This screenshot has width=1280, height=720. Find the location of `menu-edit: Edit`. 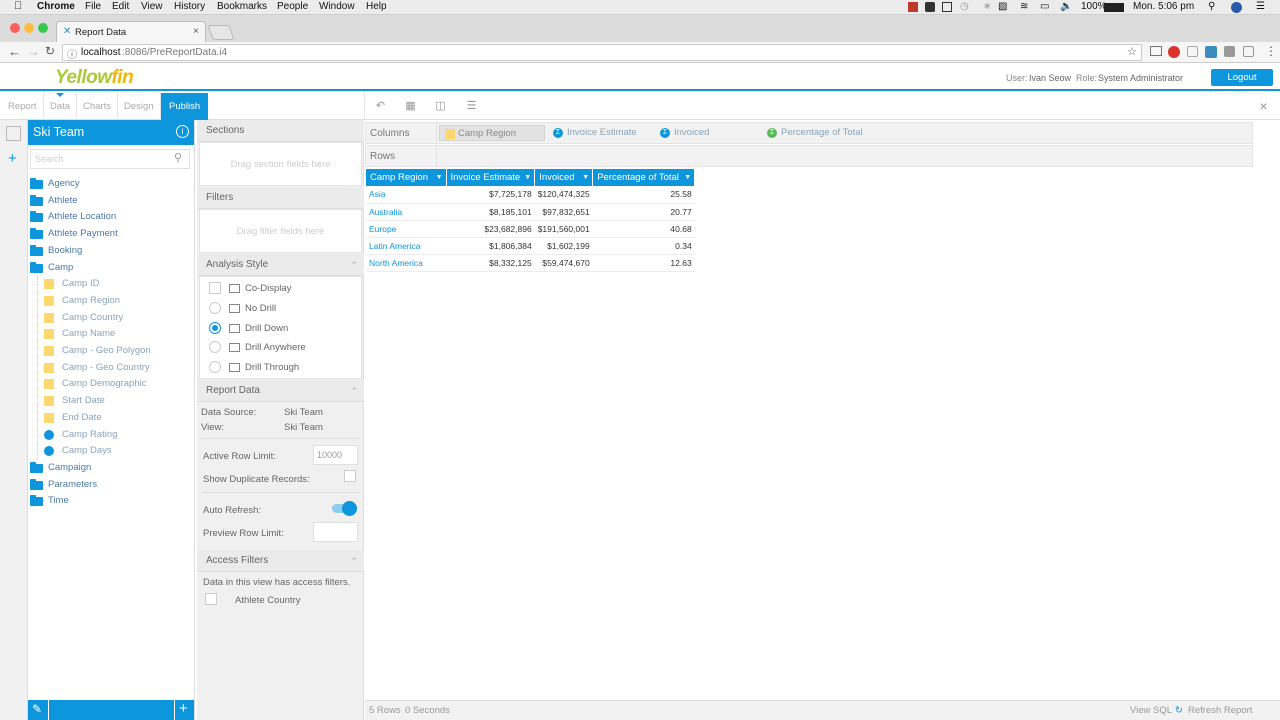

menu-edit: Edit is located at coordinates (120, 6).